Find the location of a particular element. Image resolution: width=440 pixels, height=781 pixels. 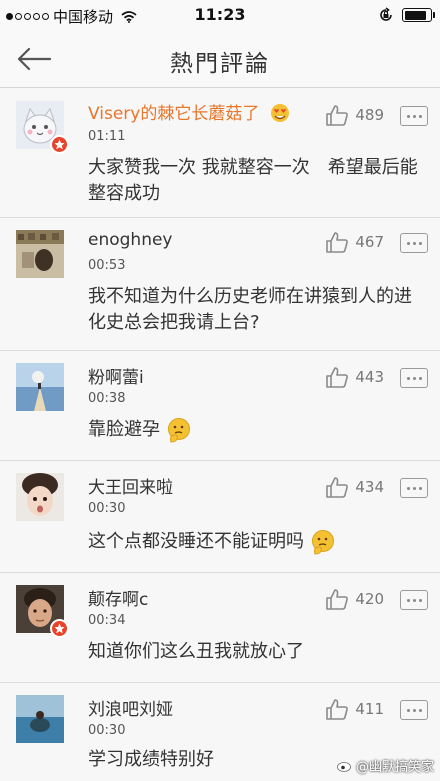

status-right is located at coordinates (406, 15).